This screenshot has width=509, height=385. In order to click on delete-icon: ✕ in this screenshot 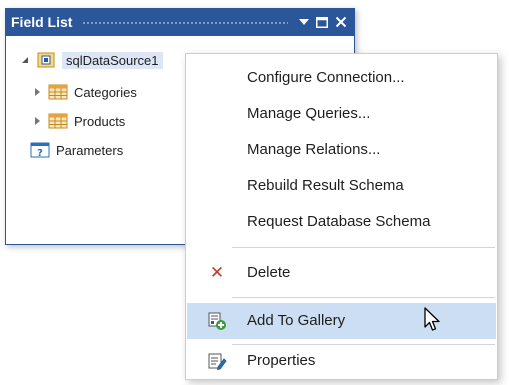, I will do `click(217, 273)`.